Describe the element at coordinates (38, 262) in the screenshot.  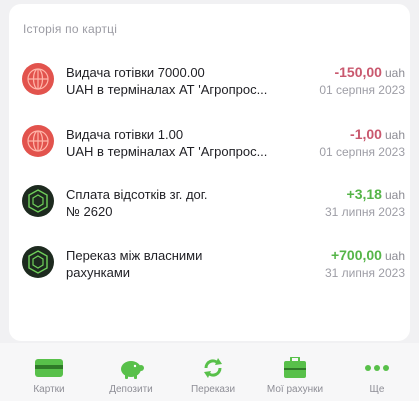
I see `transfer-shield-icon` at that location.